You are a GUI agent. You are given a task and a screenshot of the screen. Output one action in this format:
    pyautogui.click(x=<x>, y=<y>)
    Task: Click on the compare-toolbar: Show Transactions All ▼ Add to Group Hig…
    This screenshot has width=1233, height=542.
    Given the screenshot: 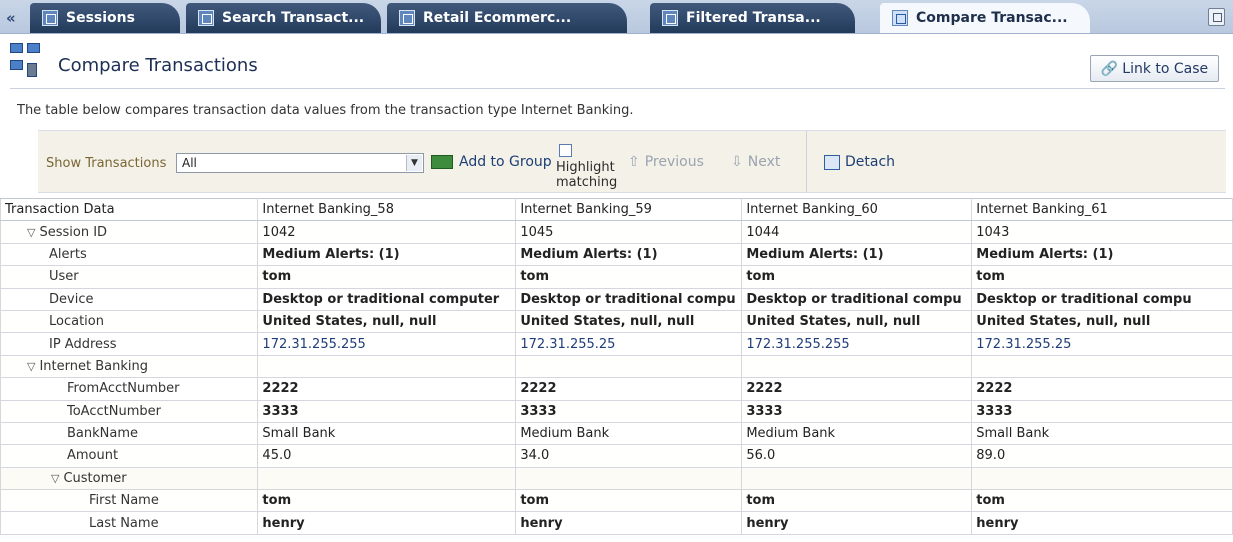 What is the action you would take?
    pyautogui.click(x=632, y=161)
    